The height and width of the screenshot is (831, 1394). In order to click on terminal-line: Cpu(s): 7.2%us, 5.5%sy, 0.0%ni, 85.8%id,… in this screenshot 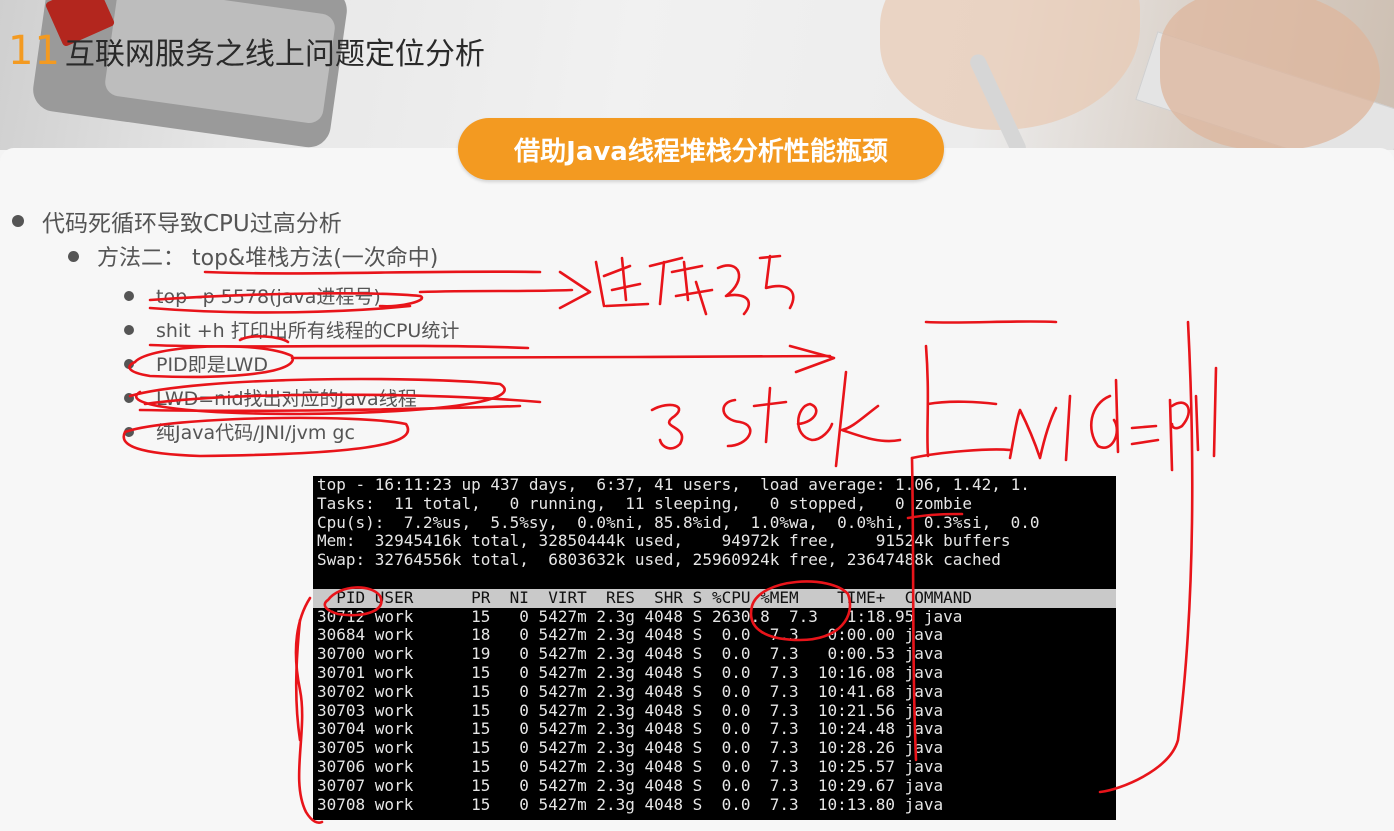, I will do `click(678, 522)`.